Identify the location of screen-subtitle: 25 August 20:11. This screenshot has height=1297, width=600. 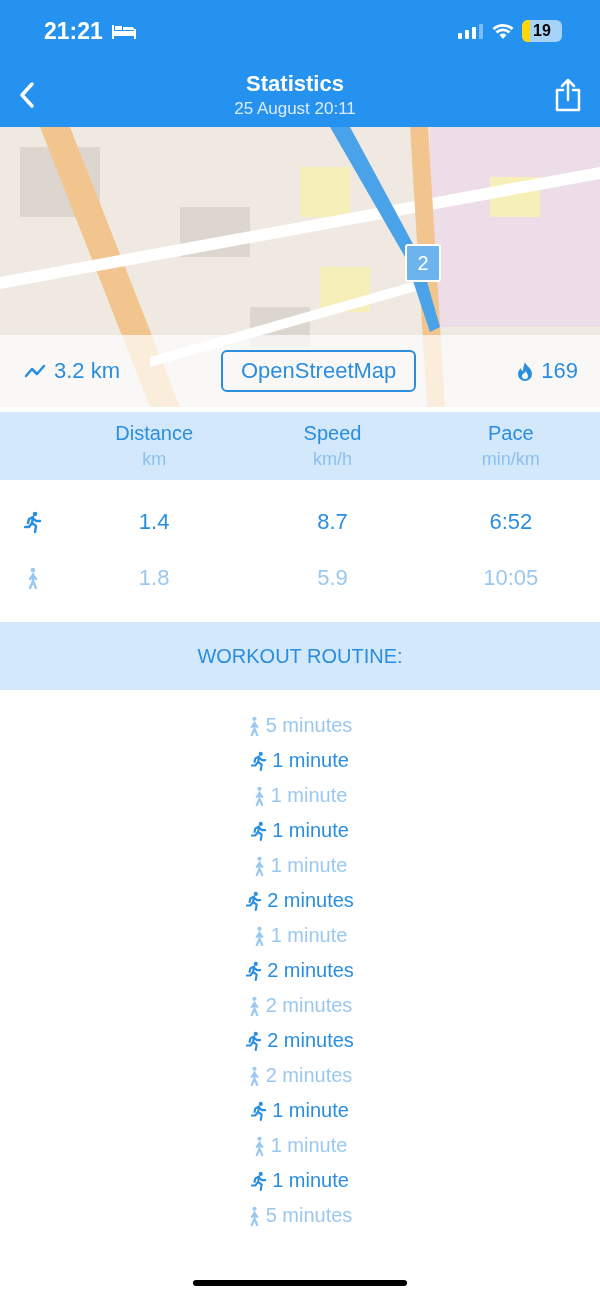
(295, 108).